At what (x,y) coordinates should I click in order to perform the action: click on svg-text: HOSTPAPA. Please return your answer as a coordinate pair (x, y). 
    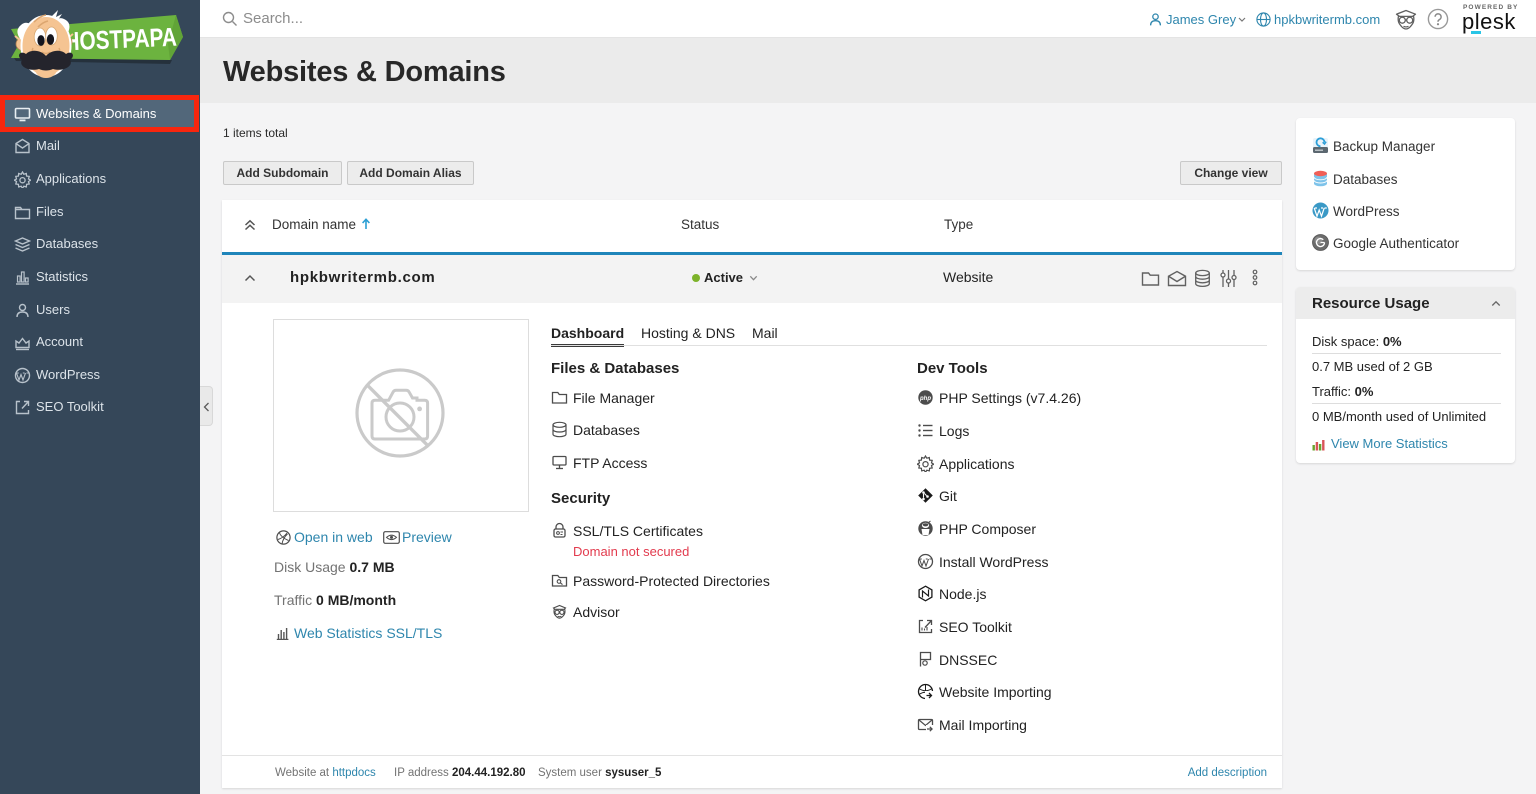
    Looking at the image, I should click on (121, 39).